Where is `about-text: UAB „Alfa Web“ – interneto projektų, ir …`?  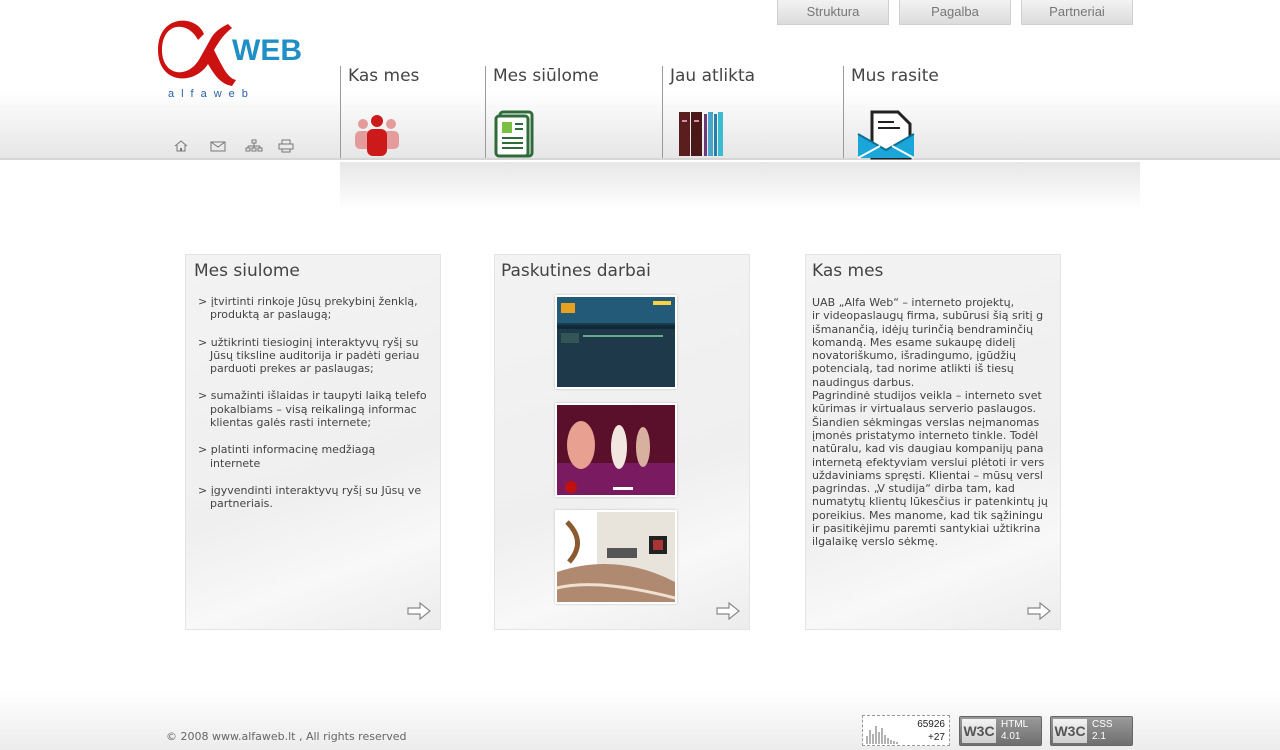 about-text: UAB „Alfa Web“ – interneto projektų, ir … is located at coordinates (930, 422).